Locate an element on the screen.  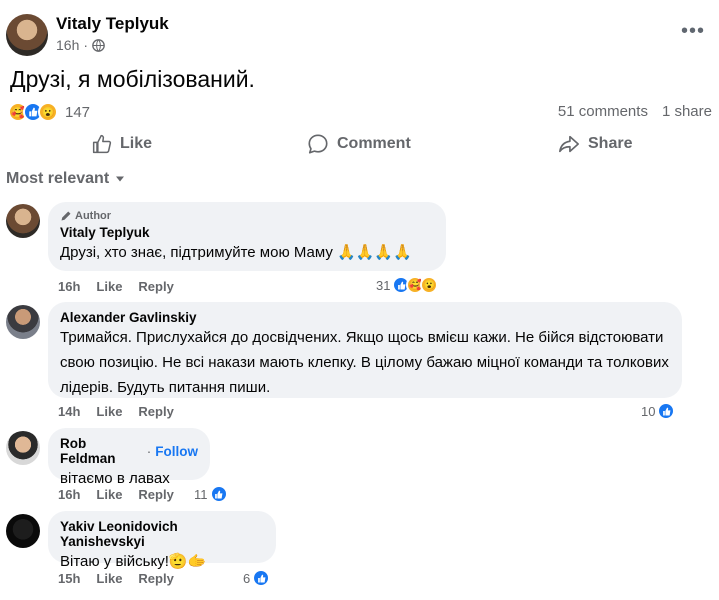
comment-reaction-count: 11 is located at coordinates (201, 494).